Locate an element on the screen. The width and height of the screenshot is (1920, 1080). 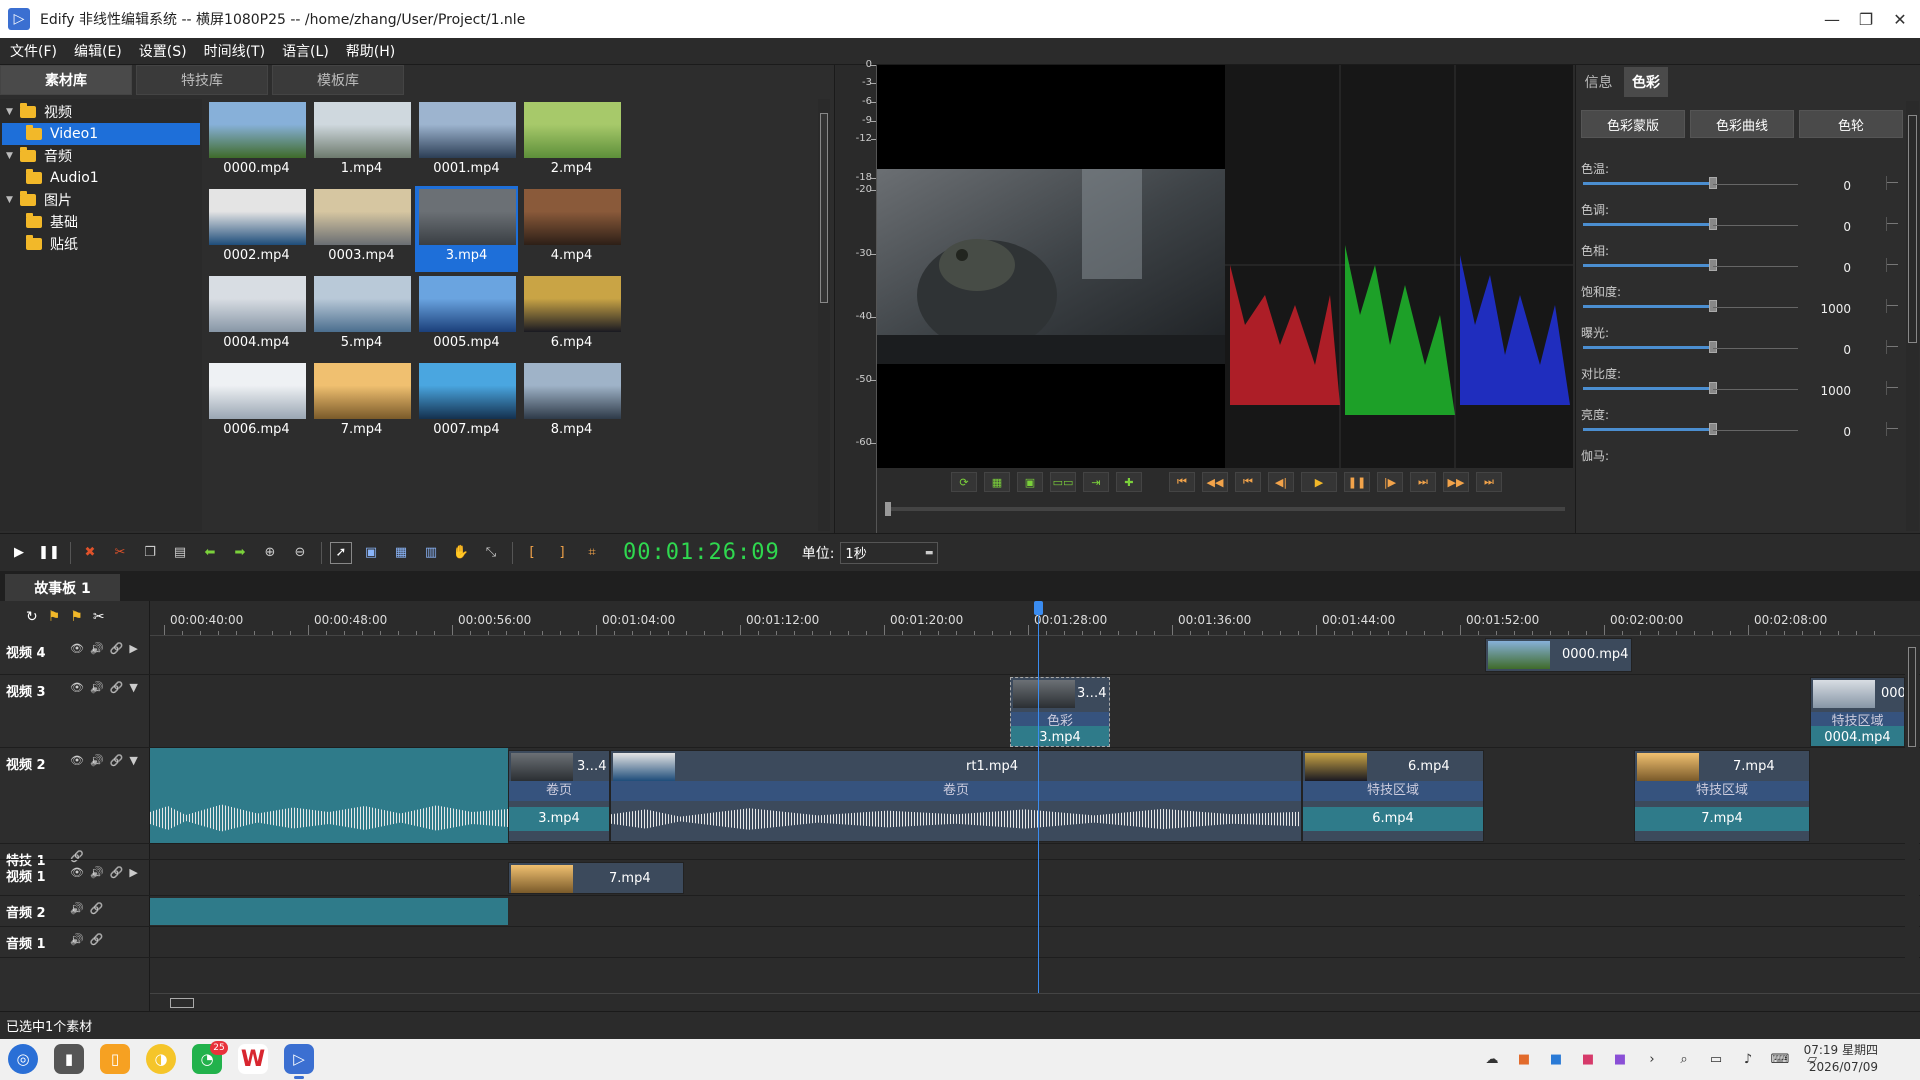
tray-app-icon: ■ is located at coordinates (1524, 1059).